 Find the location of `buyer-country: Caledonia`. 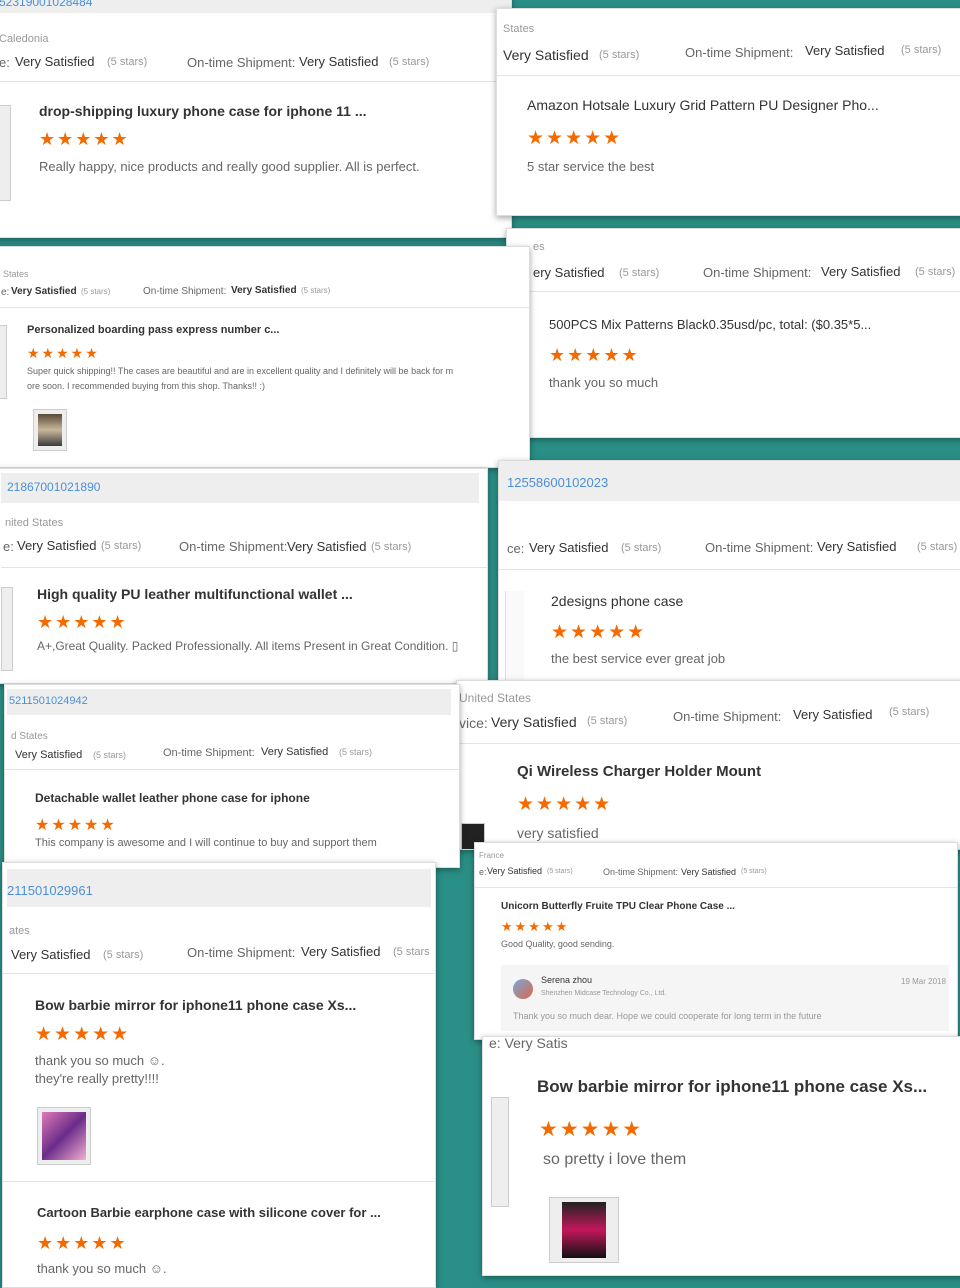

buyer-country: Caledonia is located at coordinates (24, 39).